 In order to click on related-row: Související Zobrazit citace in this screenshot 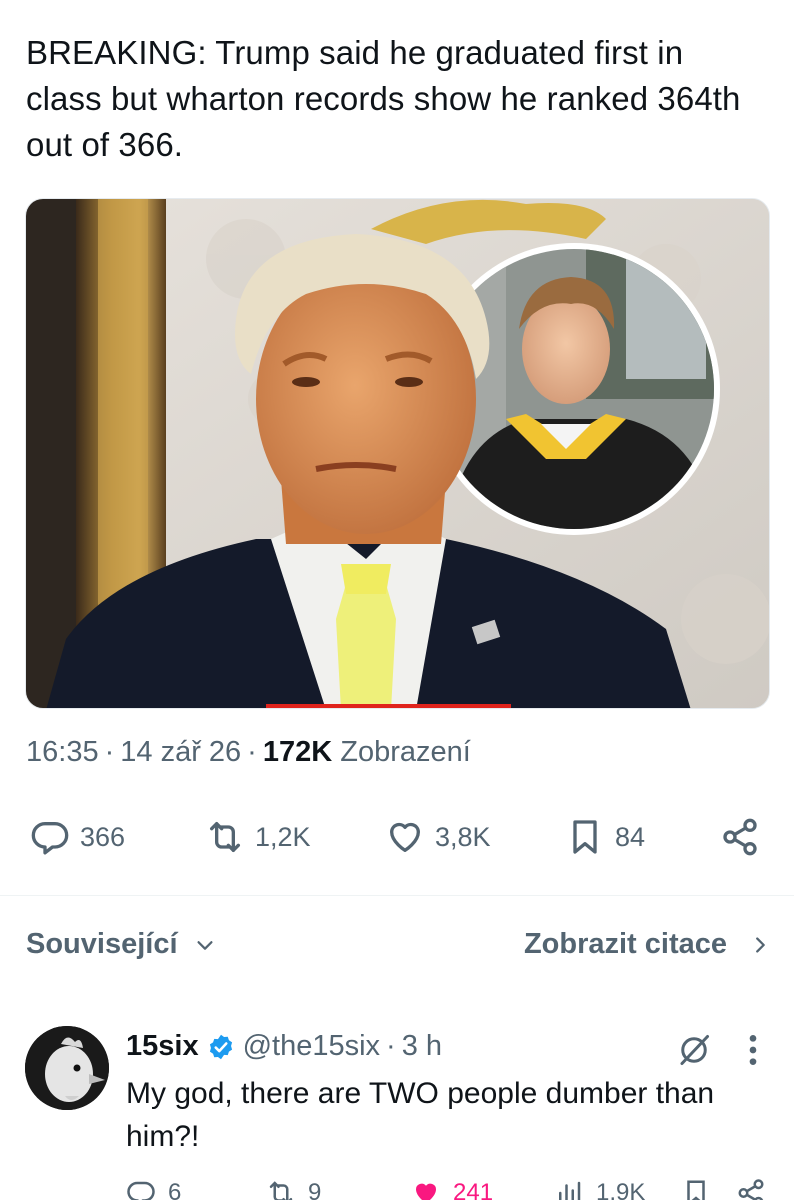, I will do `click(398, 950)`.